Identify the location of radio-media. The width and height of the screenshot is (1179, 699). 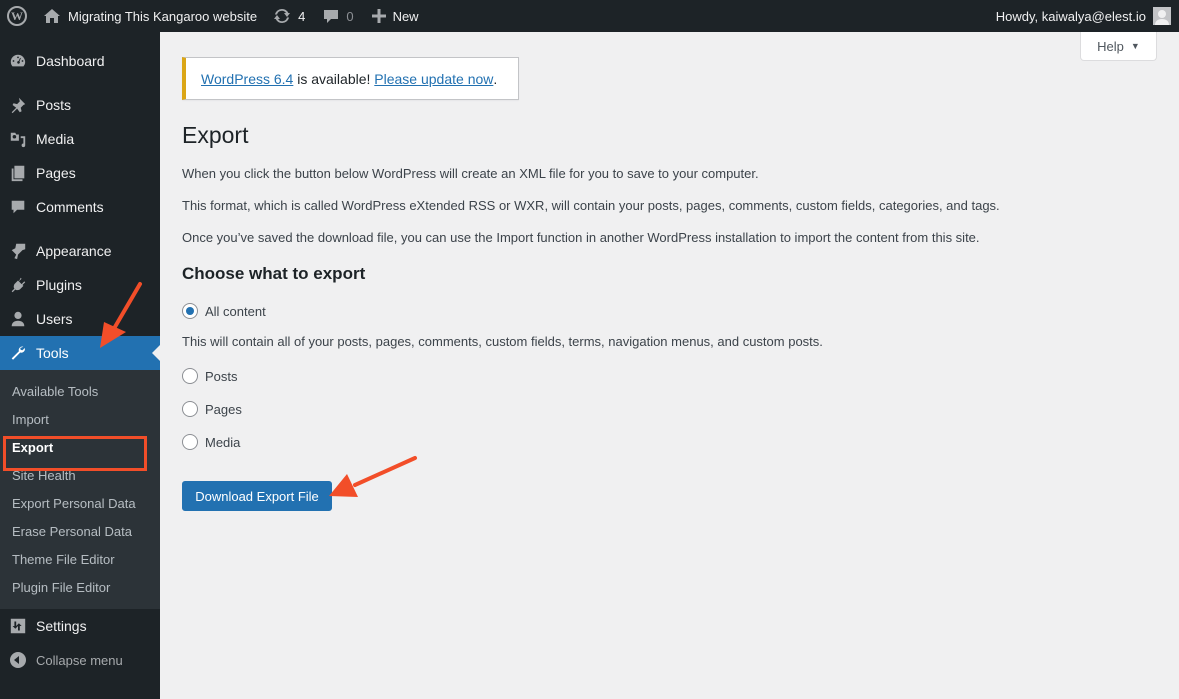
(190, 442).